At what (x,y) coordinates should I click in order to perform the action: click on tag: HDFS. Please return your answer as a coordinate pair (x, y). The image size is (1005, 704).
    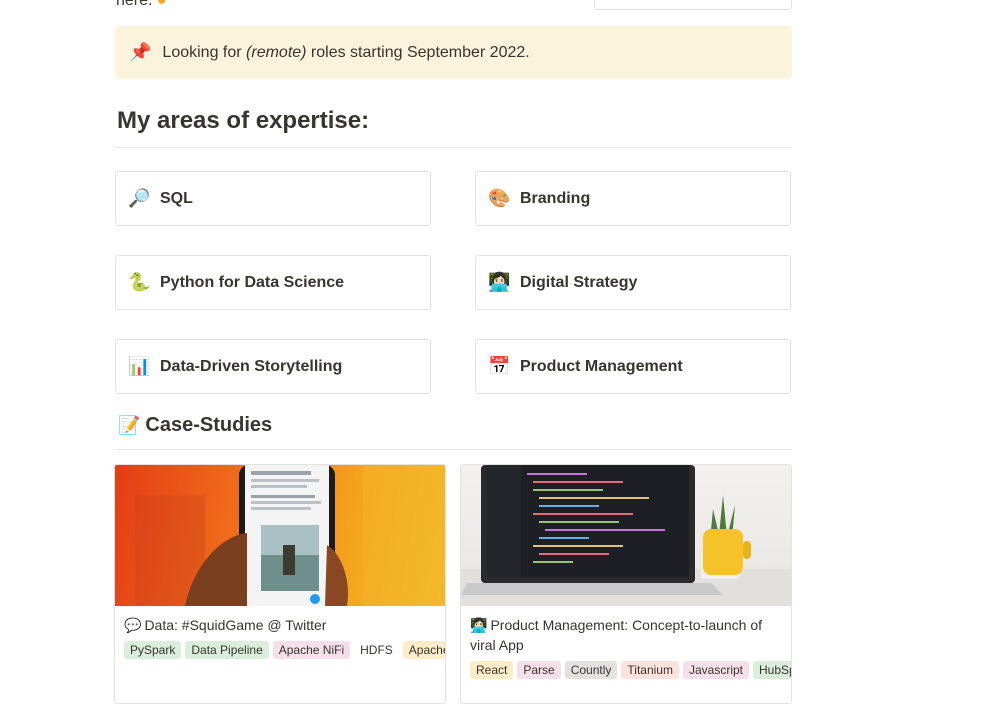
    Looking at the image, I should click on (376, 650).